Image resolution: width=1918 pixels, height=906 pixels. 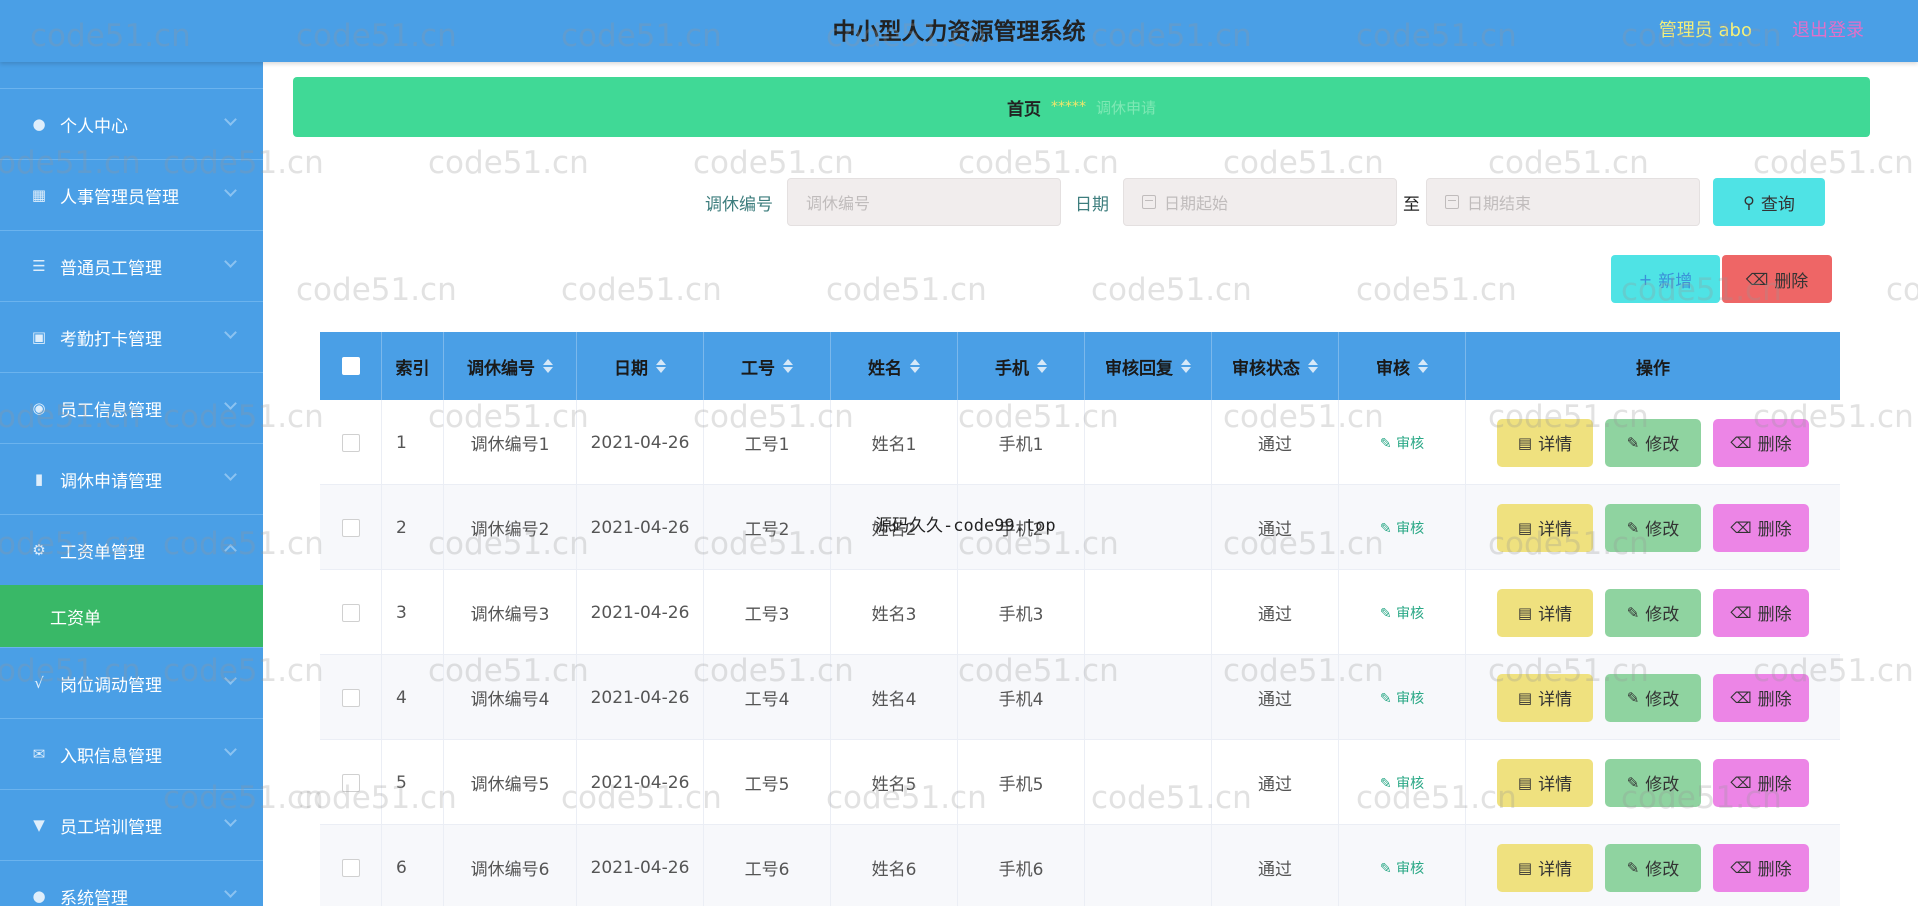 I want to click on batch-delete-button: ⌫ 删除, so click(x=1777, y=279).